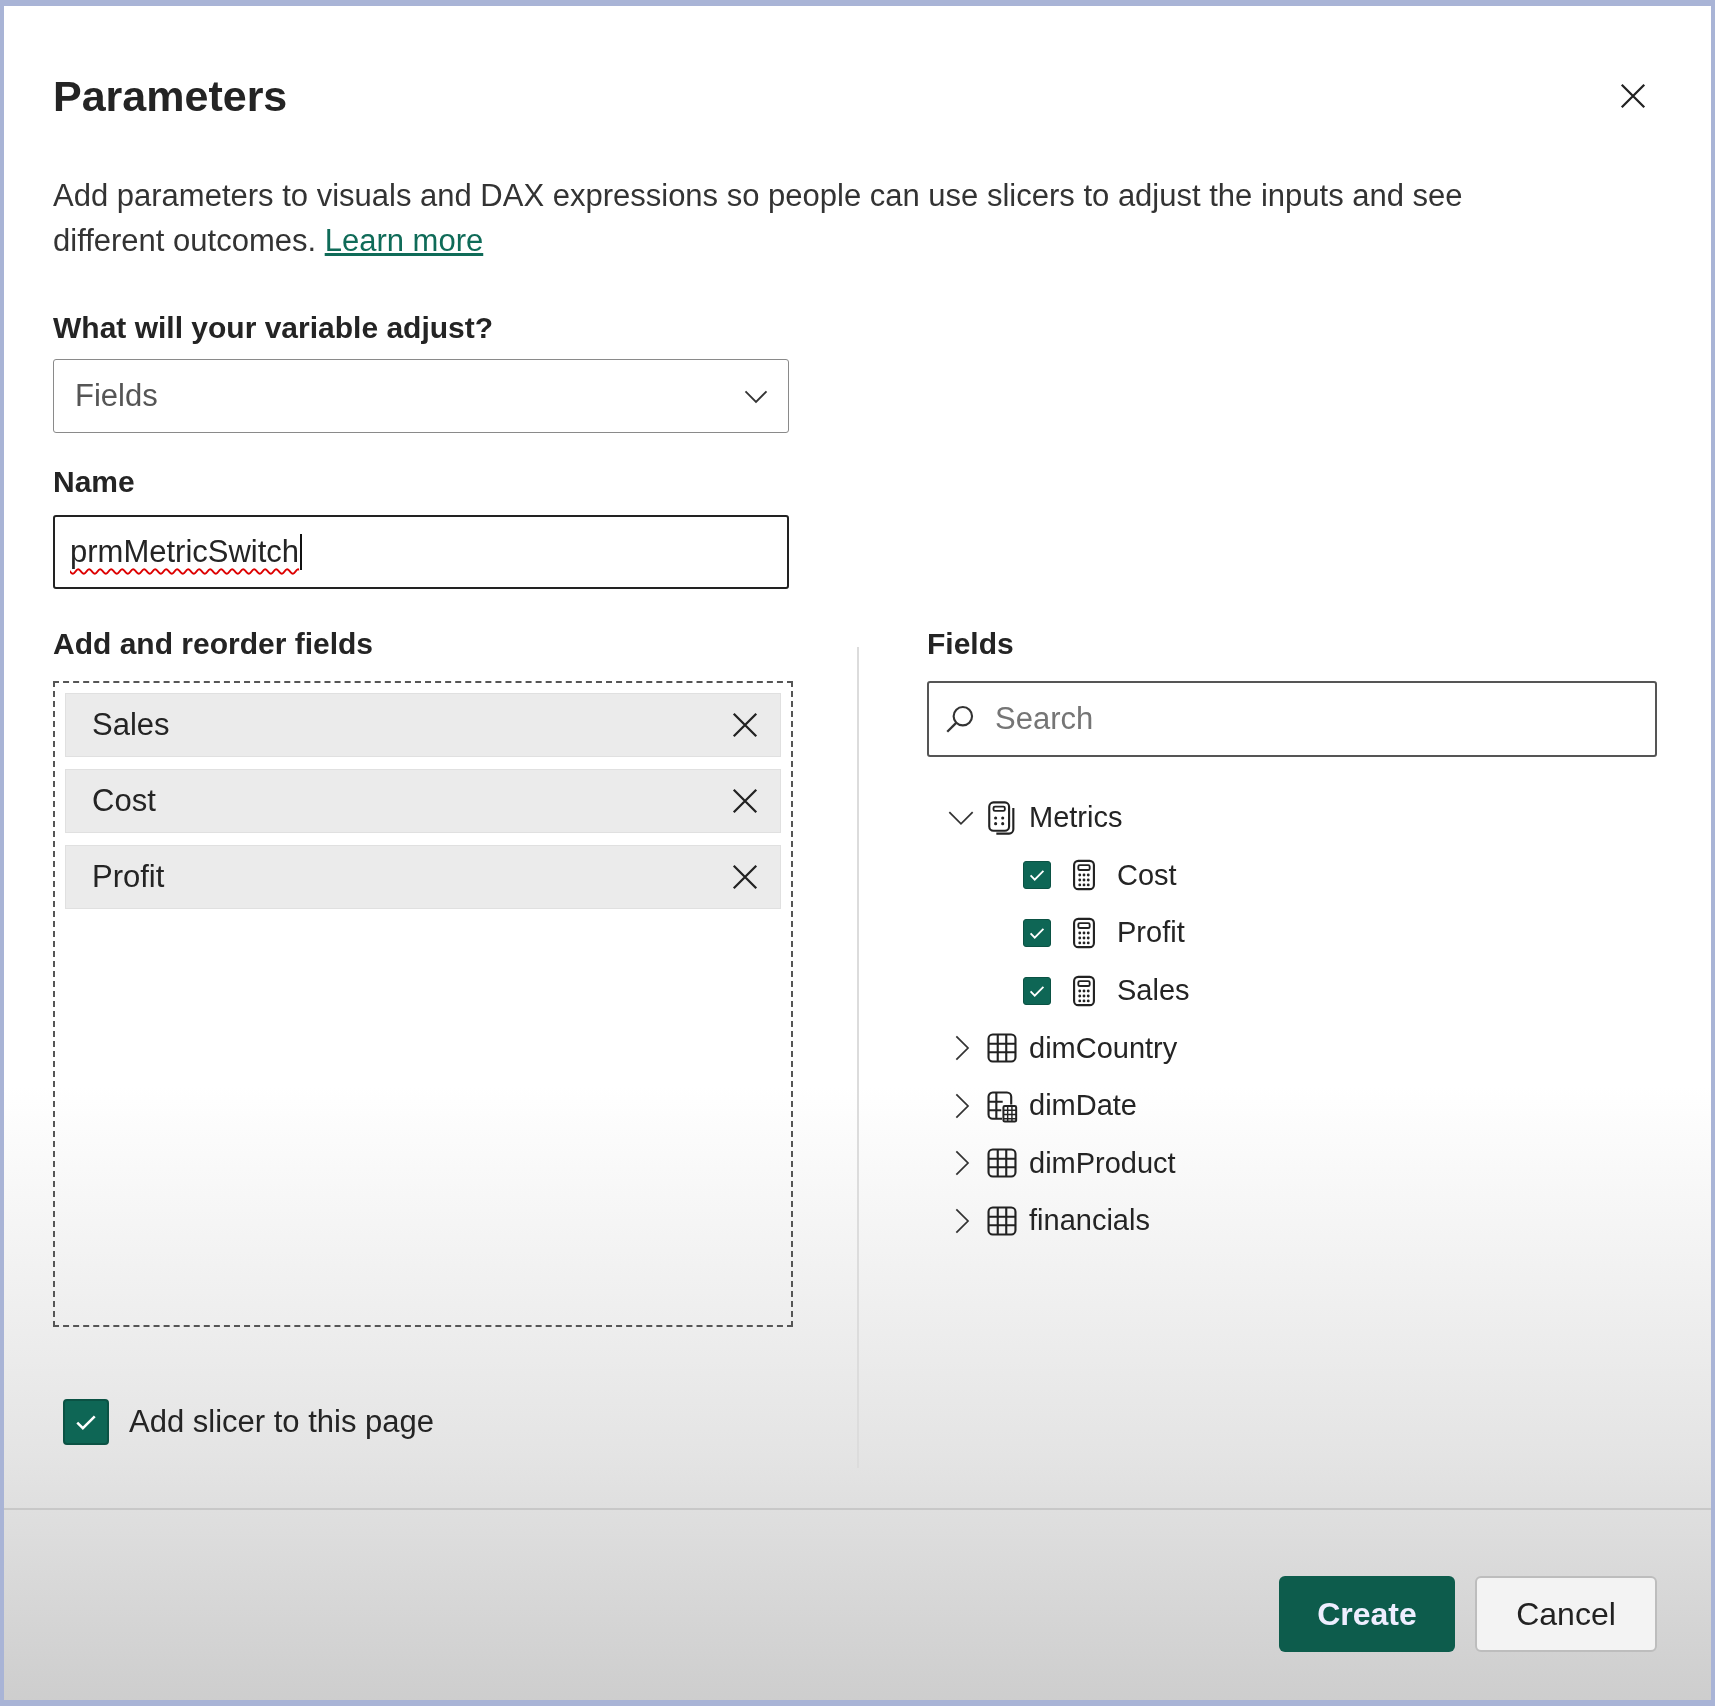 The width and height of the screenshot is (1715, 1706). Describe the element at coordinates (1292, 933) in the screenshot. I see `tree-item: Profit` at that location.